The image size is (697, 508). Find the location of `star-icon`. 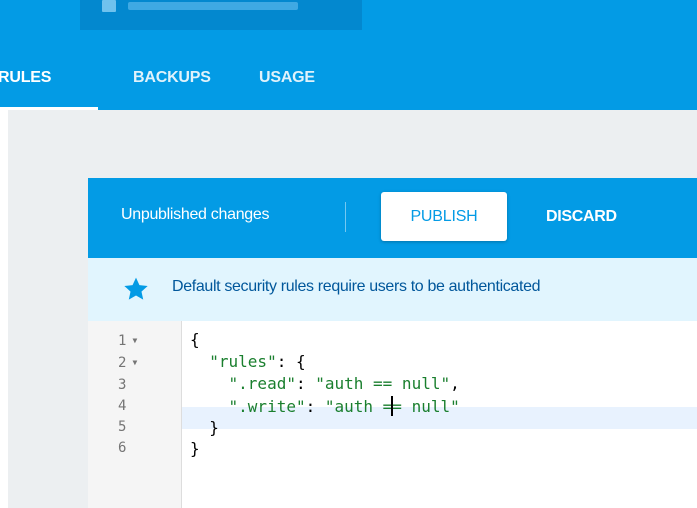

star-icon is located at coordinates (136, 288).